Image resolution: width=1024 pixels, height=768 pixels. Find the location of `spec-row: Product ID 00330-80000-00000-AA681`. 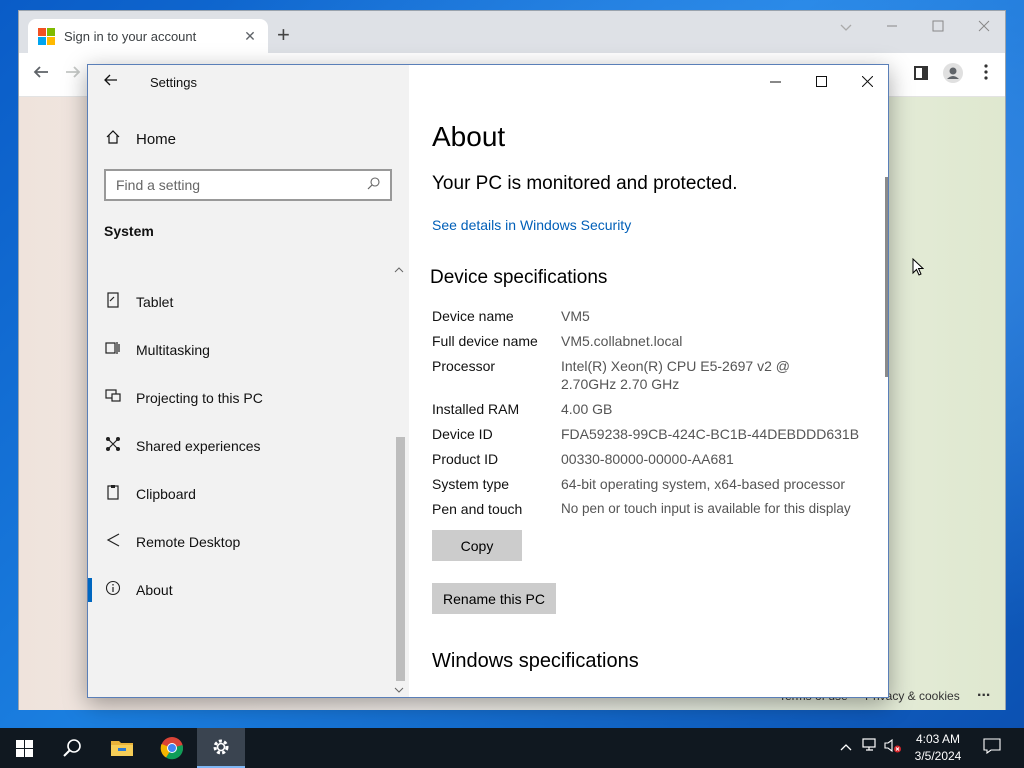

spec-row: Product ID 00330-80000-00000-AA681 is located at coordinates (652, 459).